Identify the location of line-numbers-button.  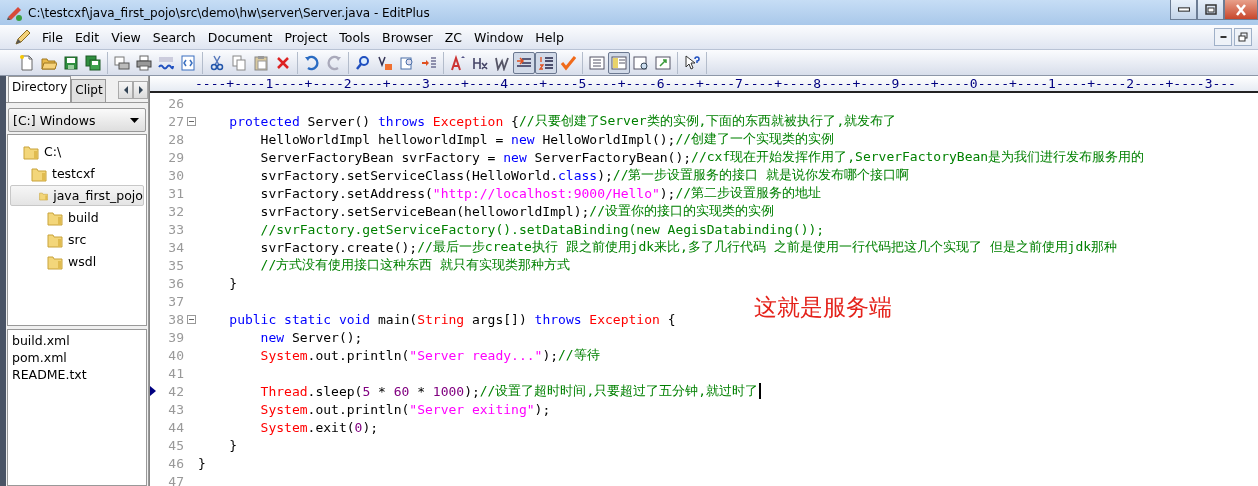
(546, 62).